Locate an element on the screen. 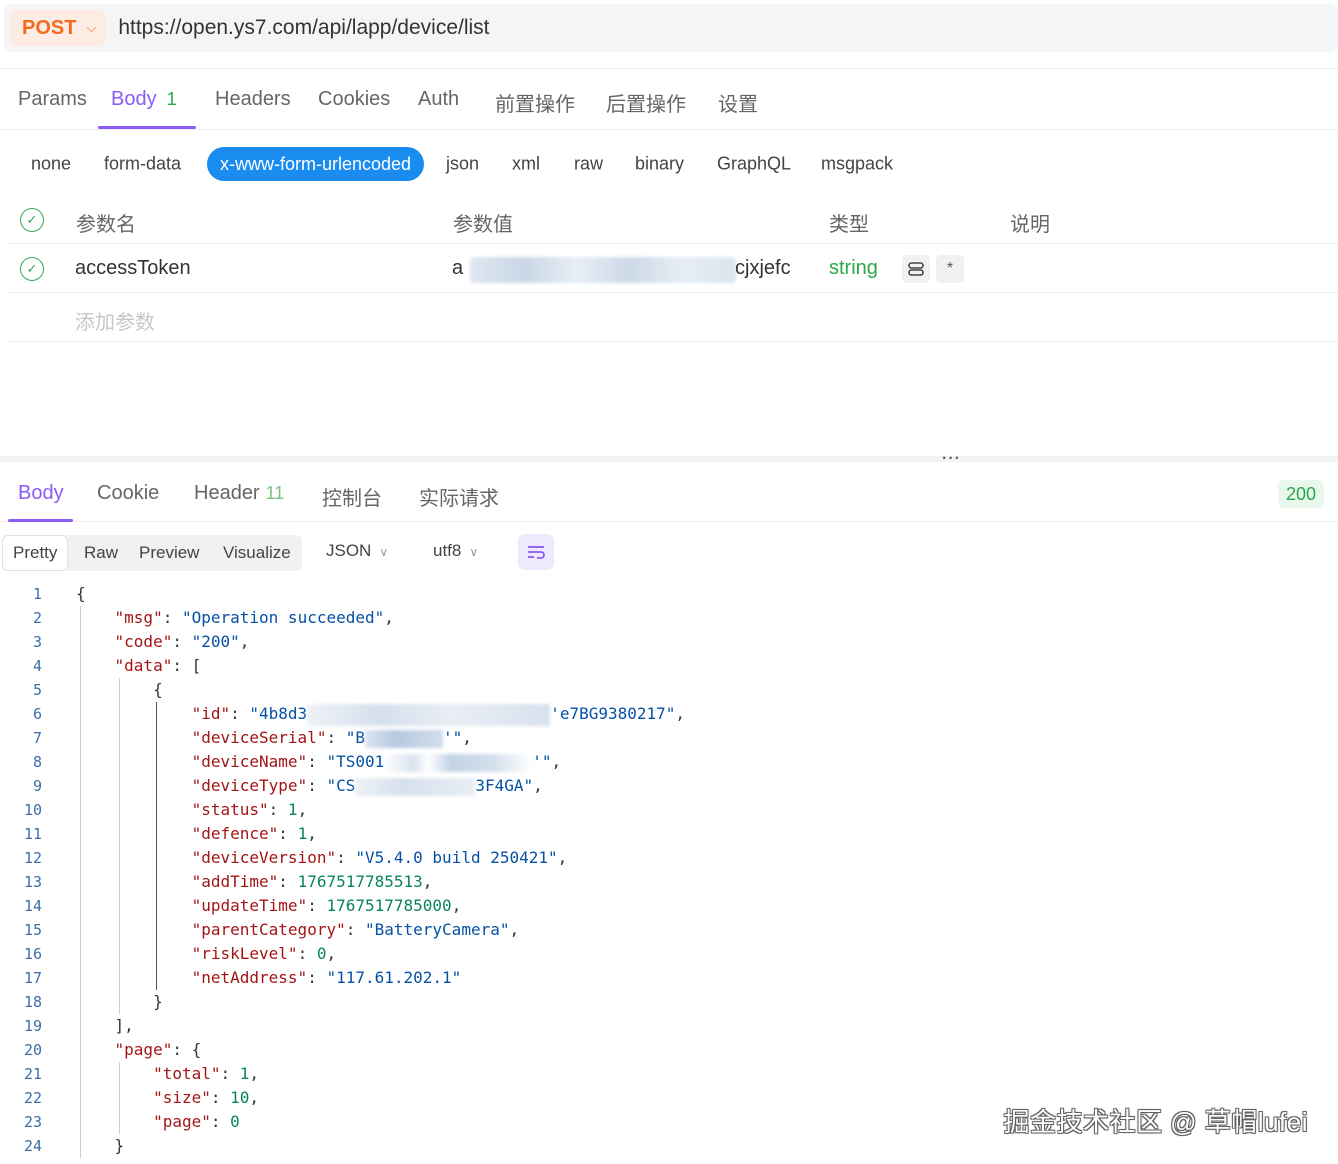 Image resolution: width=1338 pixels, height=1164 pixels. format-select: JSON ∨ is located at coordinates (357, 551).